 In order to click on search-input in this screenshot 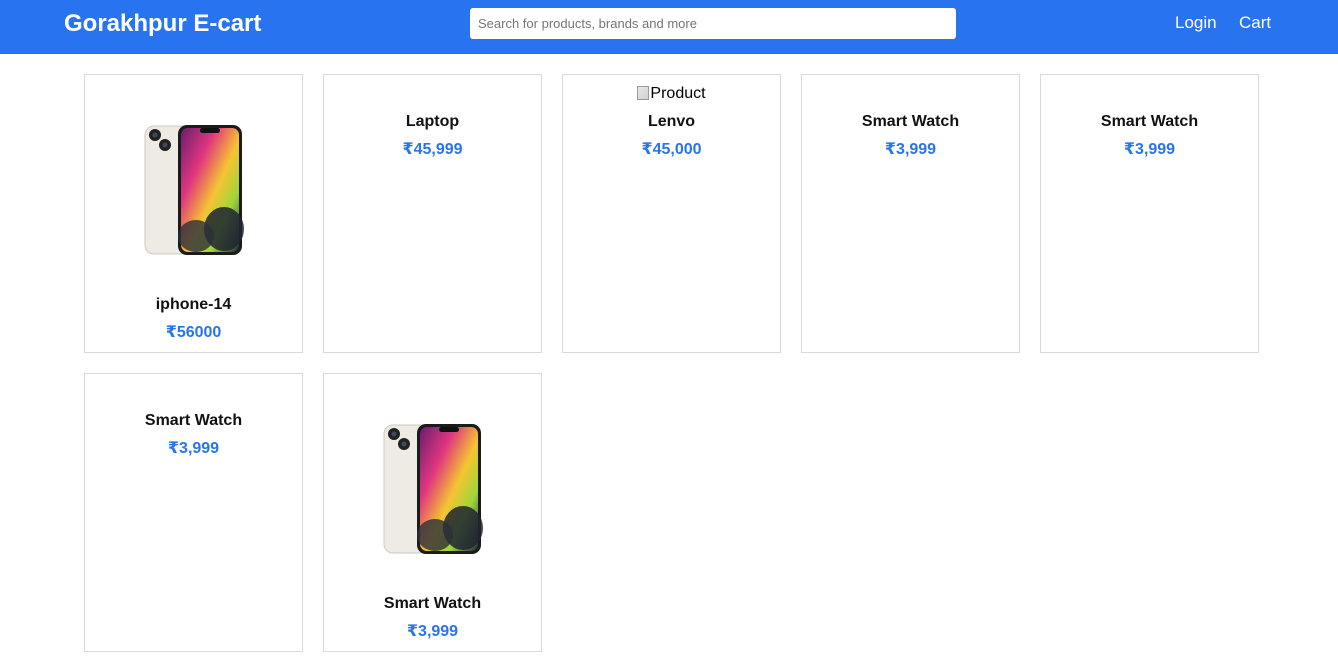, I will do `click(713, 23)`.